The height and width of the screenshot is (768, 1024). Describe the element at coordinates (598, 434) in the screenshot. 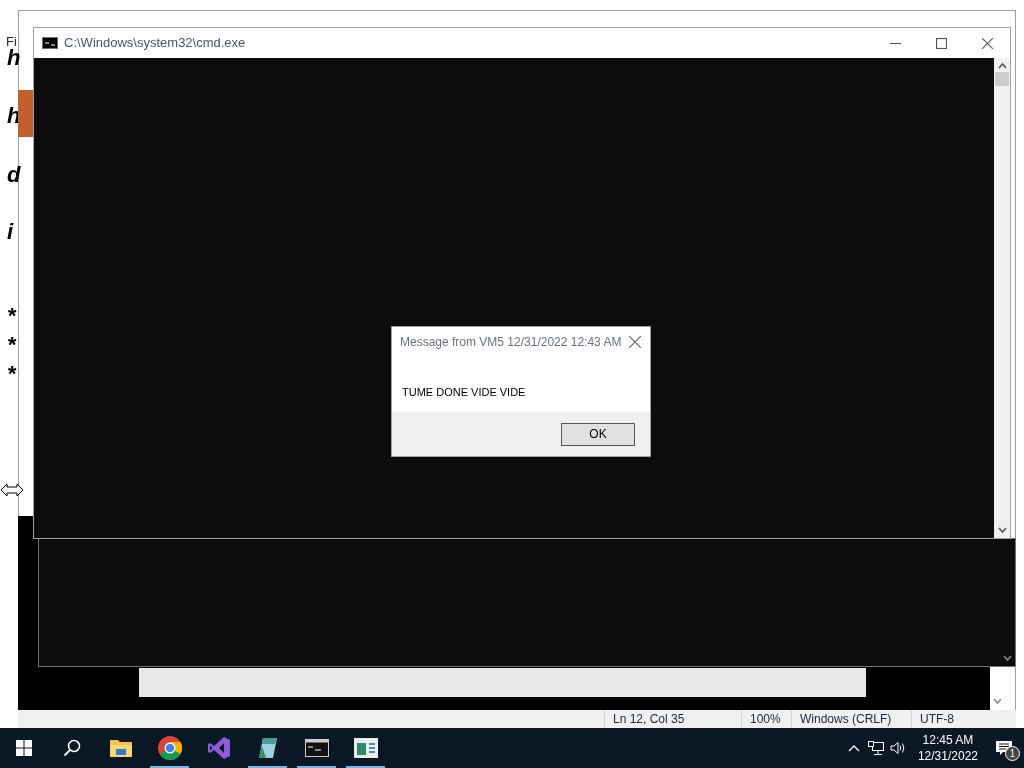

I see `ok-button: OK` at that location.